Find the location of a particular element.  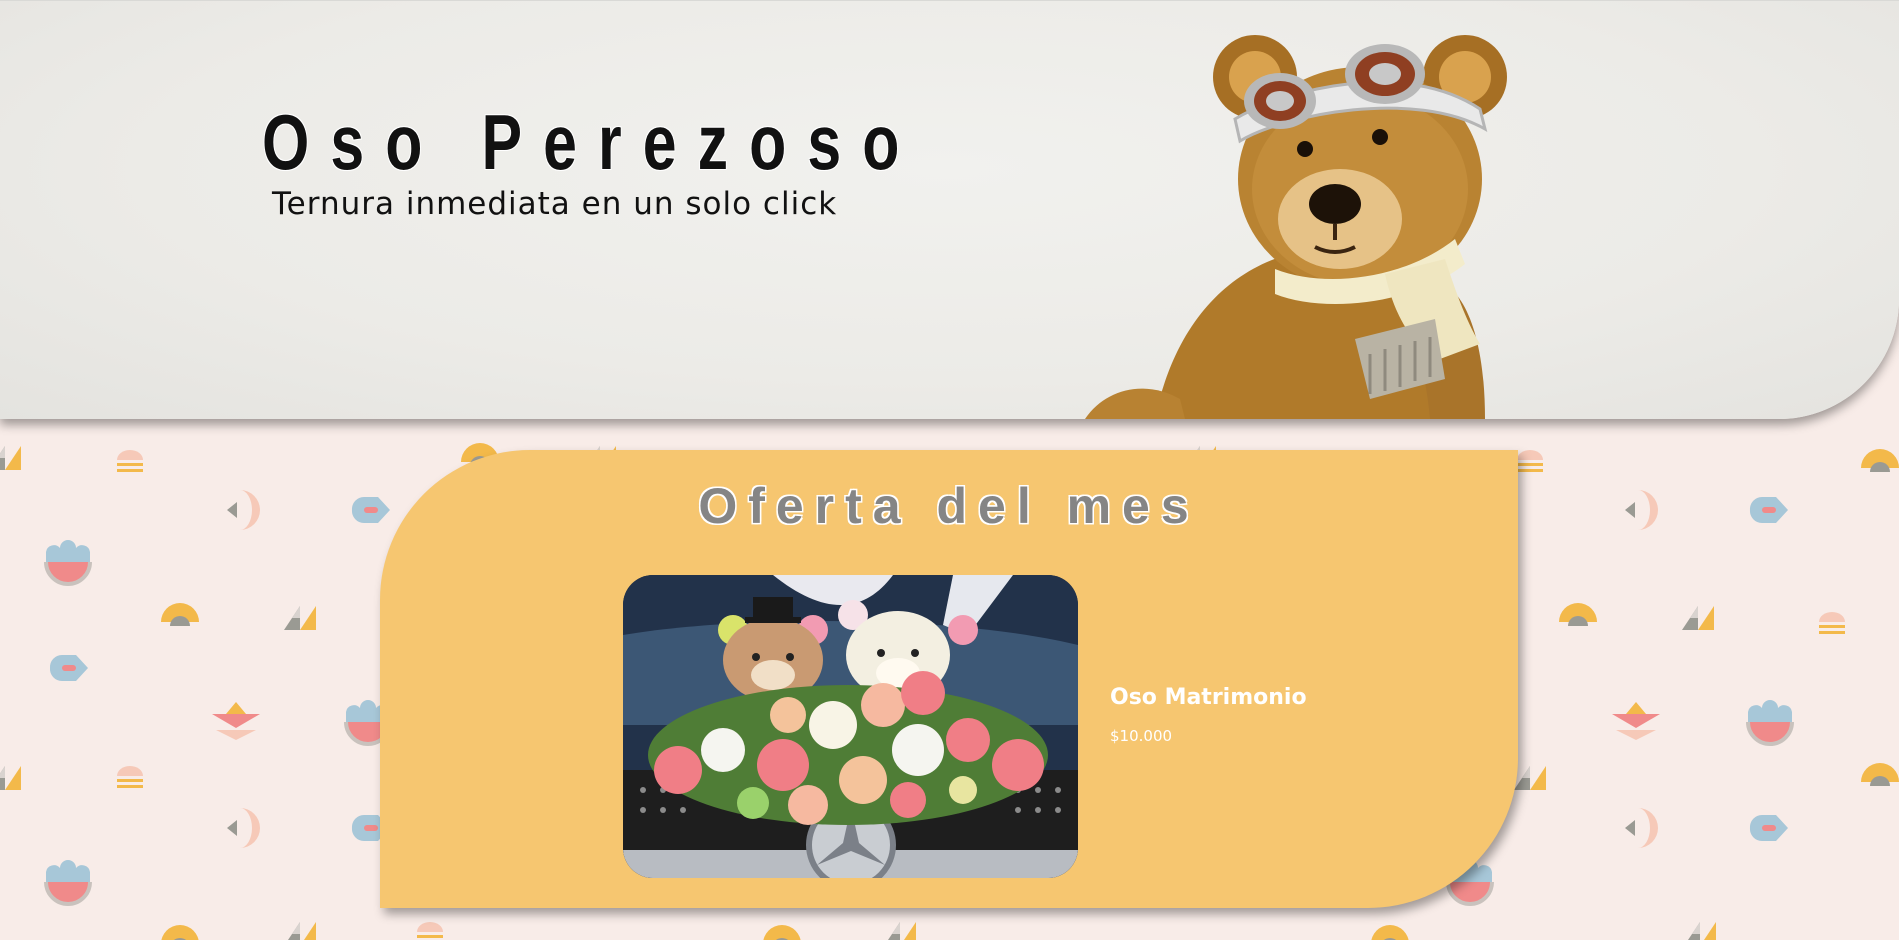

brand-title: Oso Perezoso is located at coordinates (591, 142).